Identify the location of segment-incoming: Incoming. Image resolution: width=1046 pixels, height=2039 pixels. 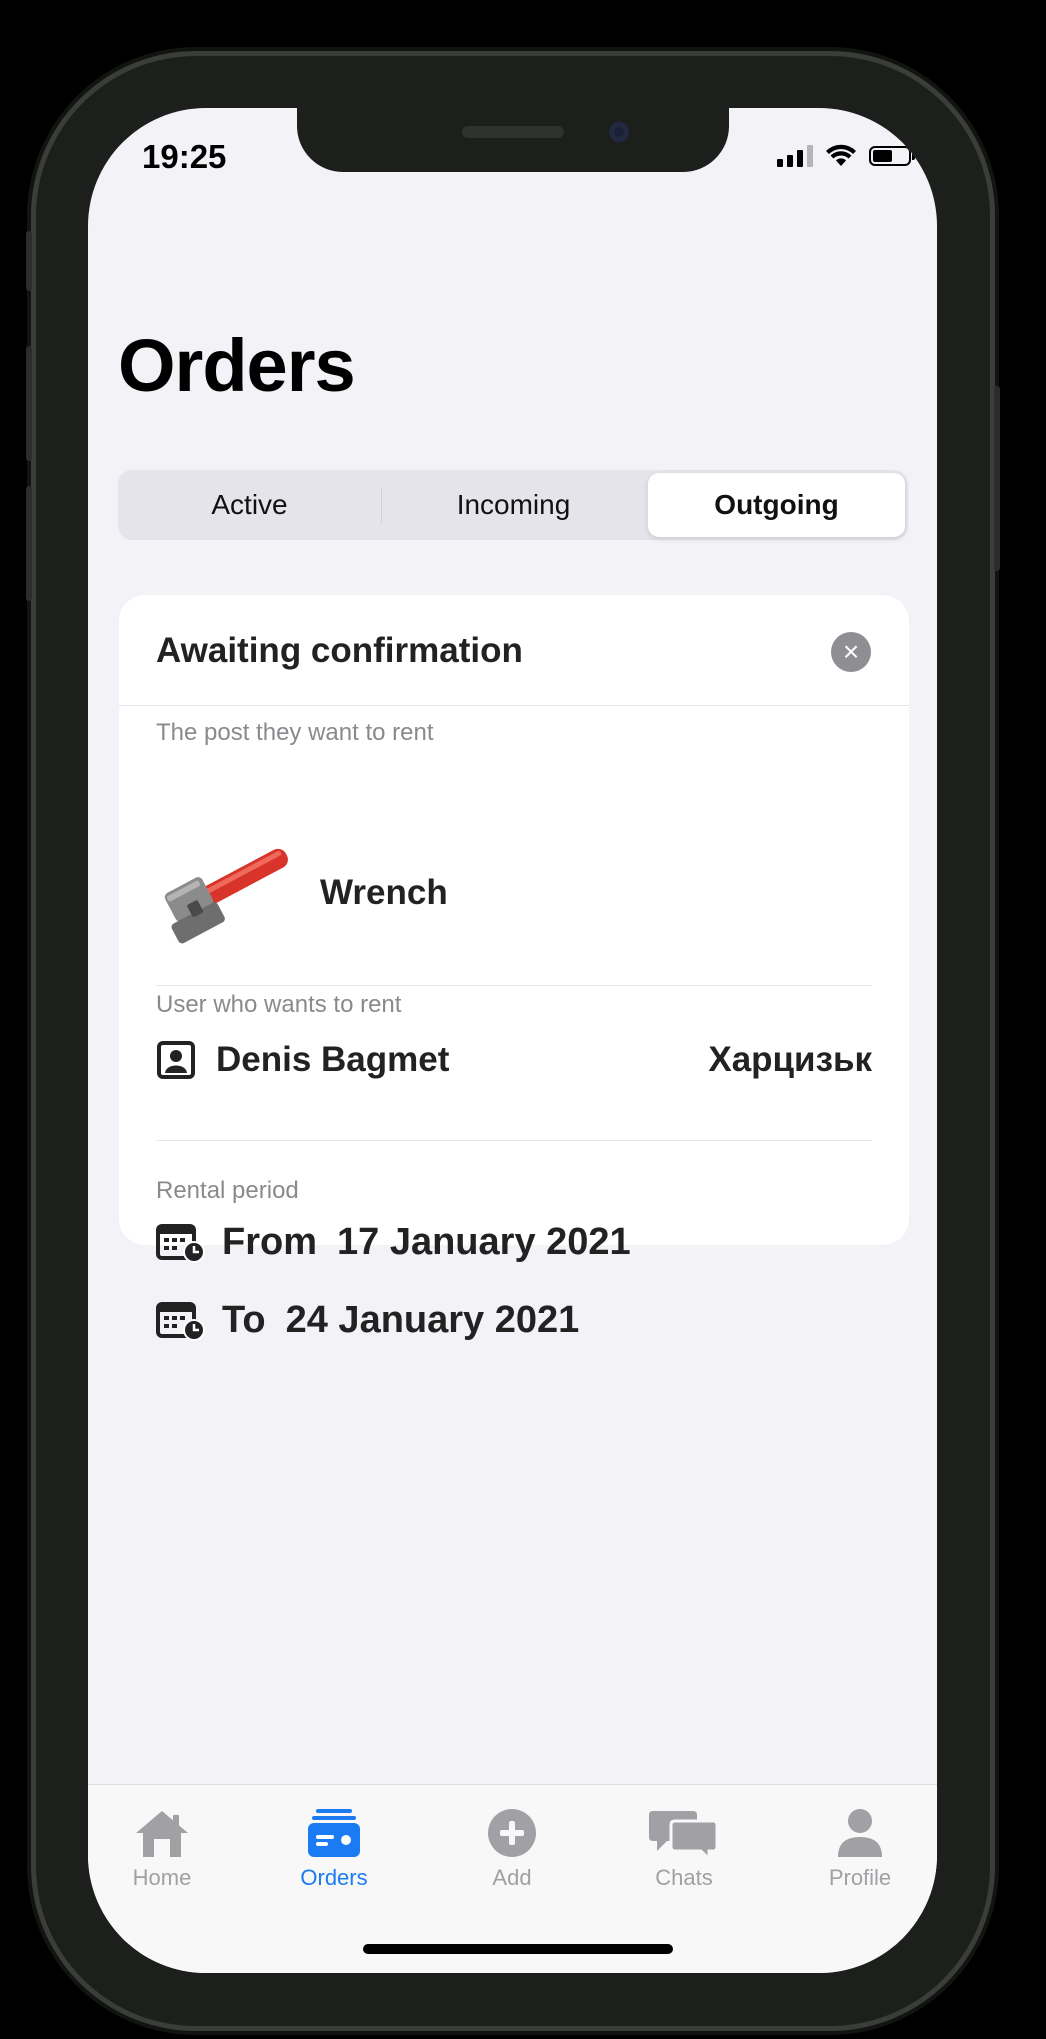
(513, 505).